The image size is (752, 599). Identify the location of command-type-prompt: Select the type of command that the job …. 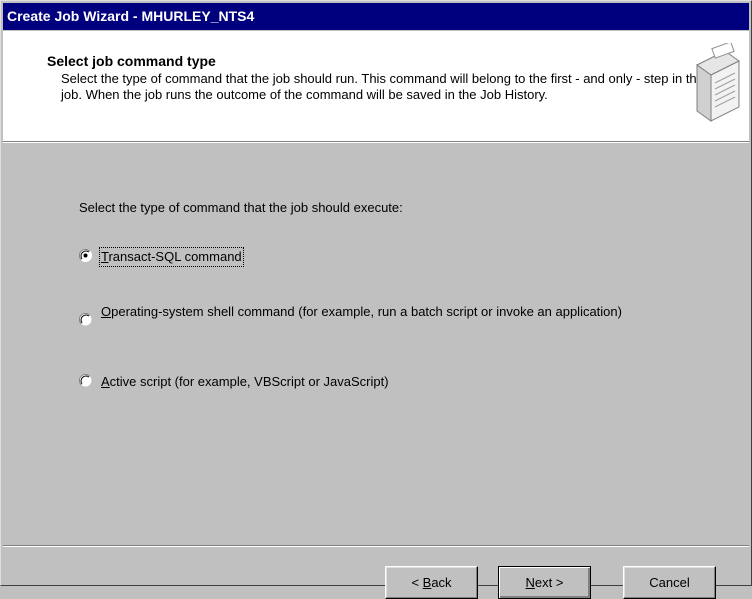
(241, 207).